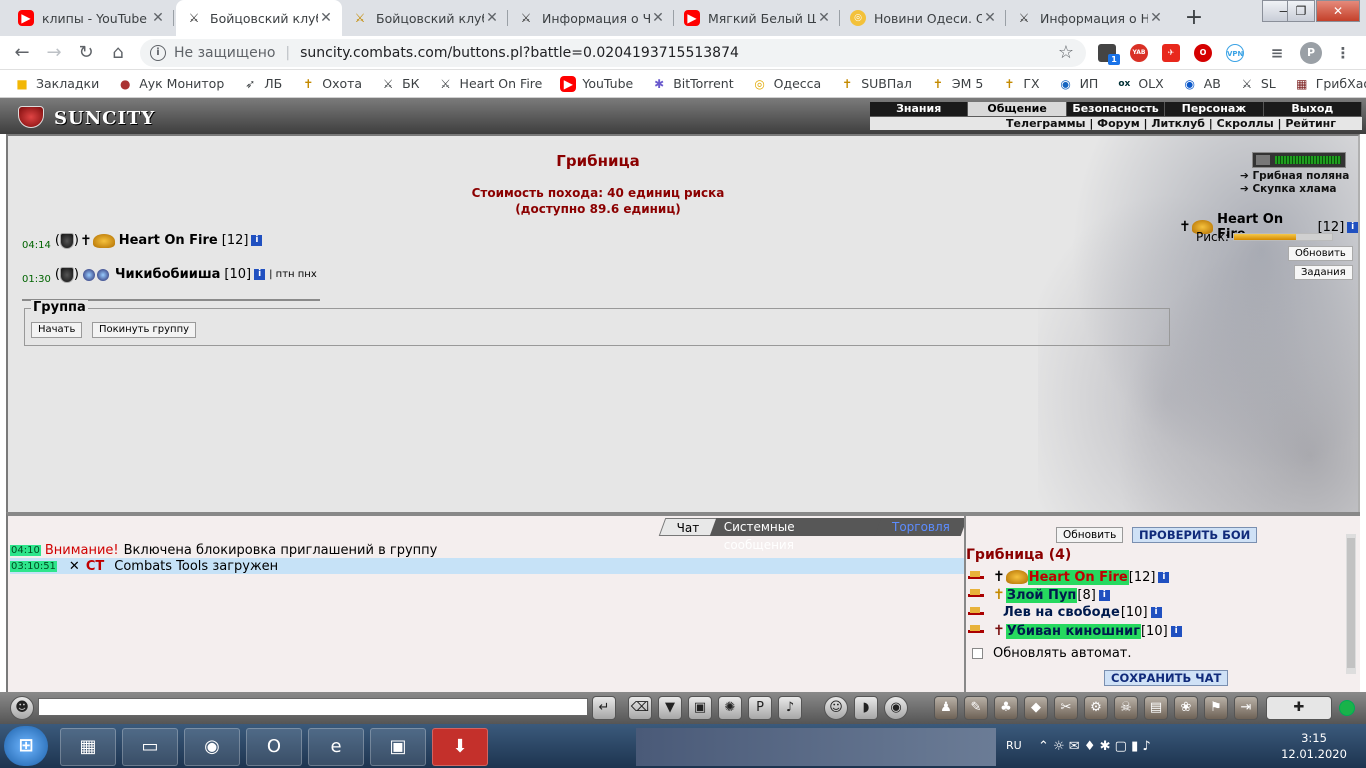 This screenshot has width=1366, height=768. What do you see at coordinates (896, 708) in the screenshot?
I see `record-icon: ◉` at bounding box center [896, 708].